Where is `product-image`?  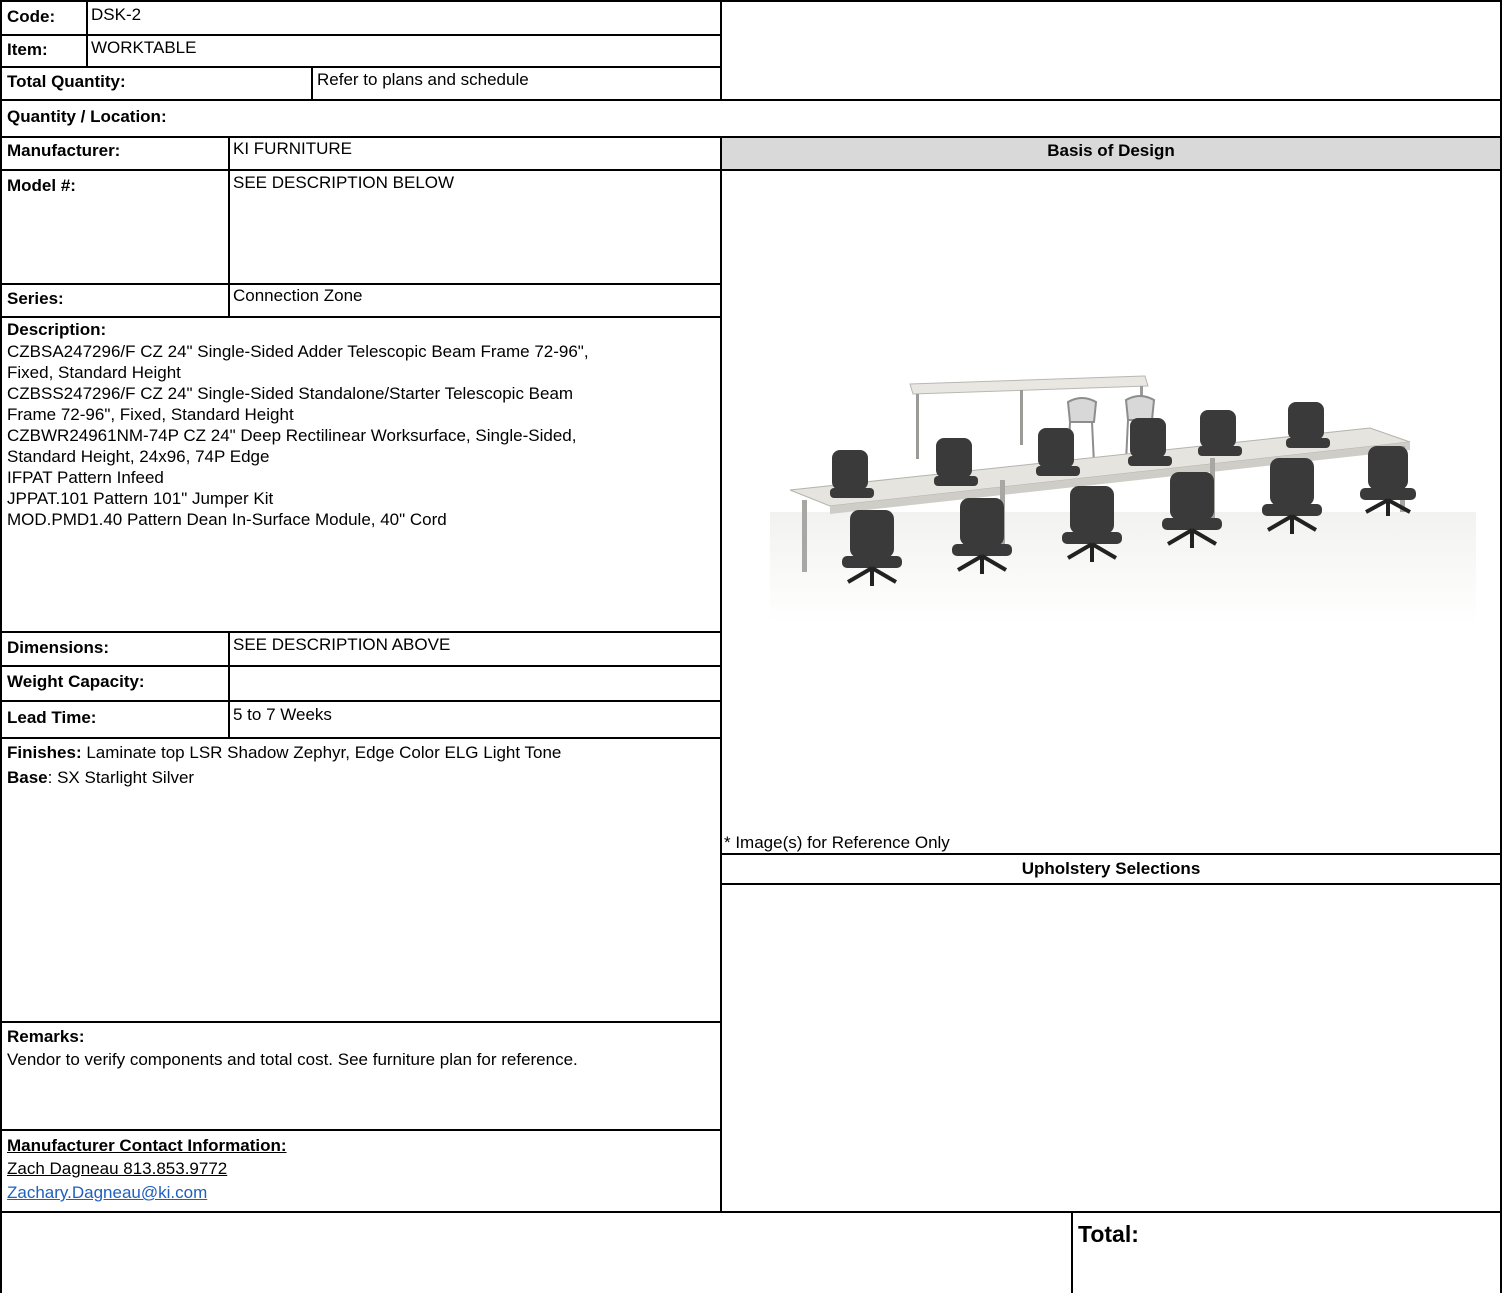 product-image is located at coordinates (1123, 499).